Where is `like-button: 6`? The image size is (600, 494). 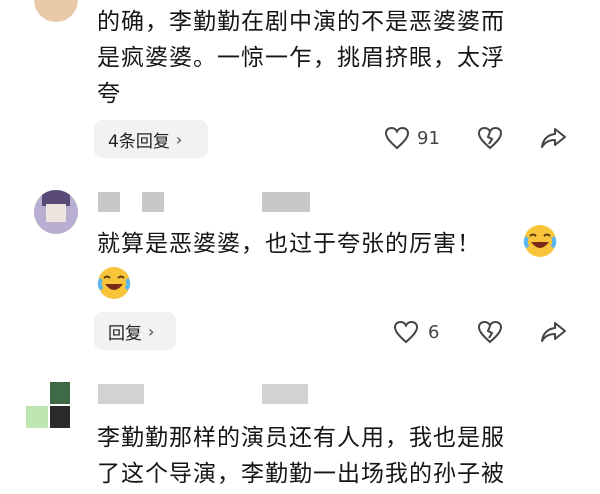
like-button: 6 is located at coordinates (416, 332).